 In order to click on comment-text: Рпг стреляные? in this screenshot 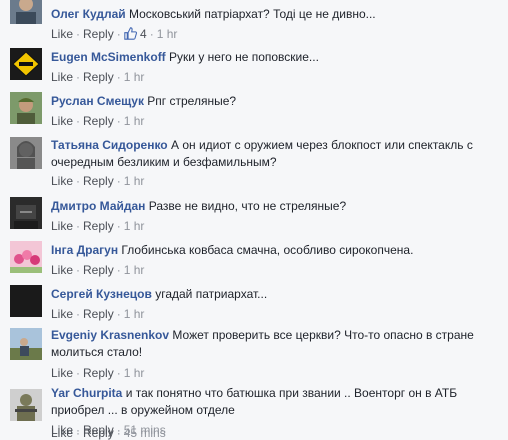, I will do `click(192, 101)`.